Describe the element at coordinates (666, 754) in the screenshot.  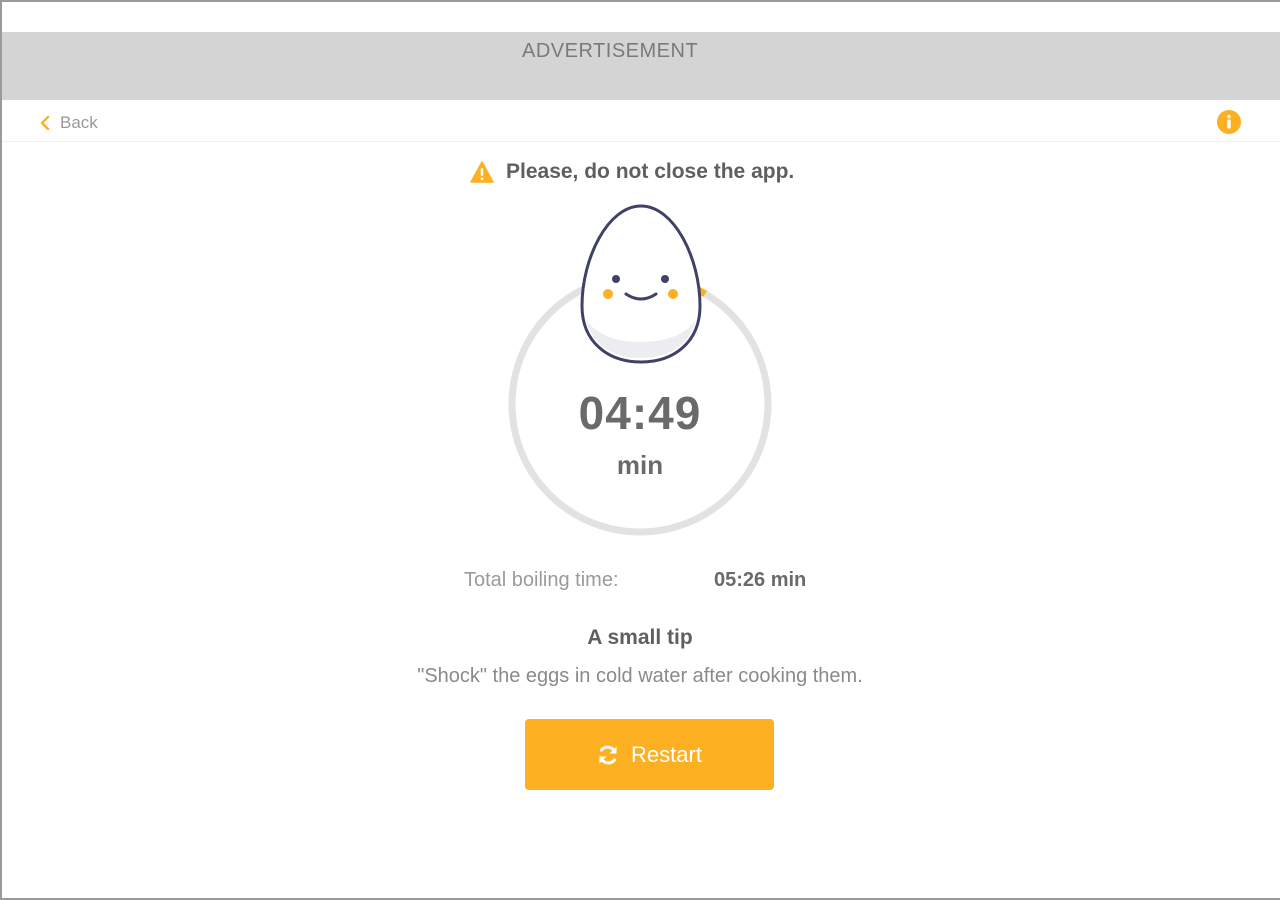
I see `restart-label: Restart` at that location.